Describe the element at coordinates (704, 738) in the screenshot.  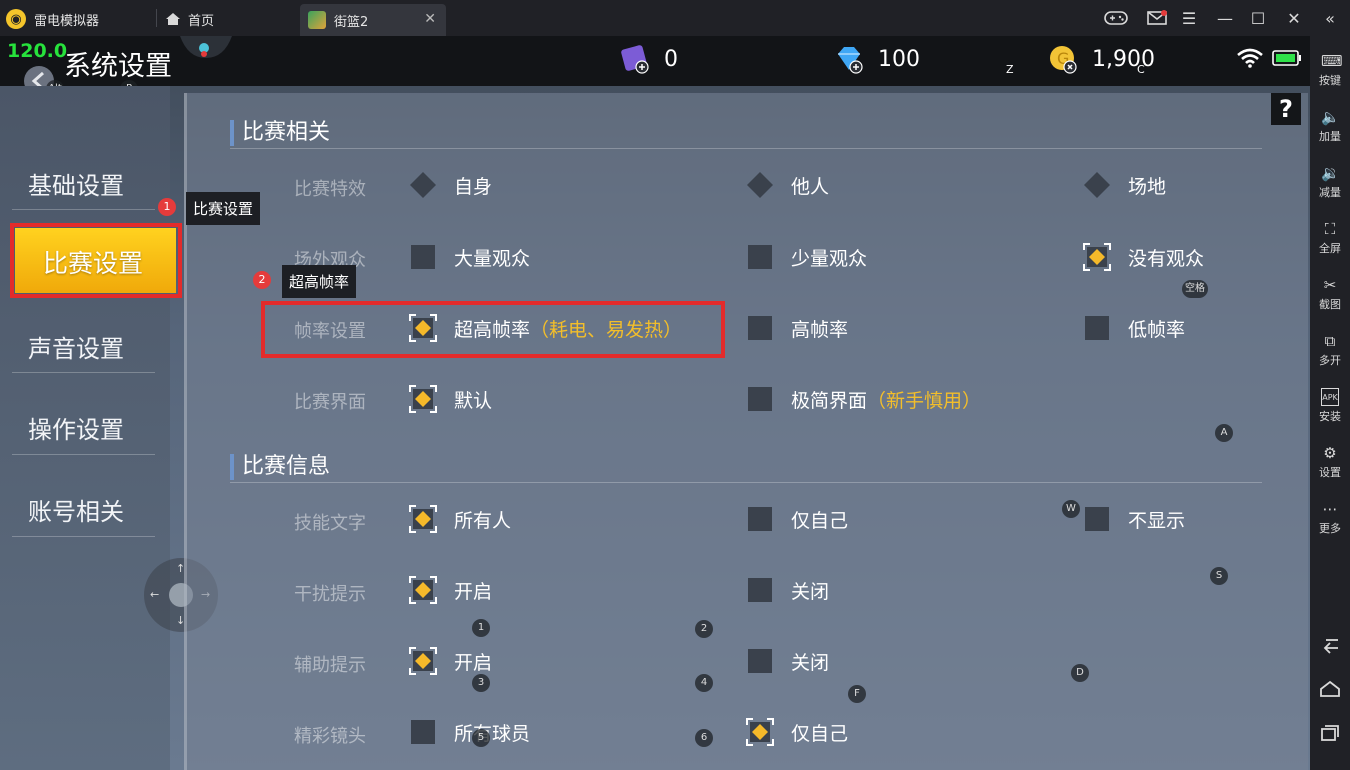
I see `key-hint-6: 6` at that location.